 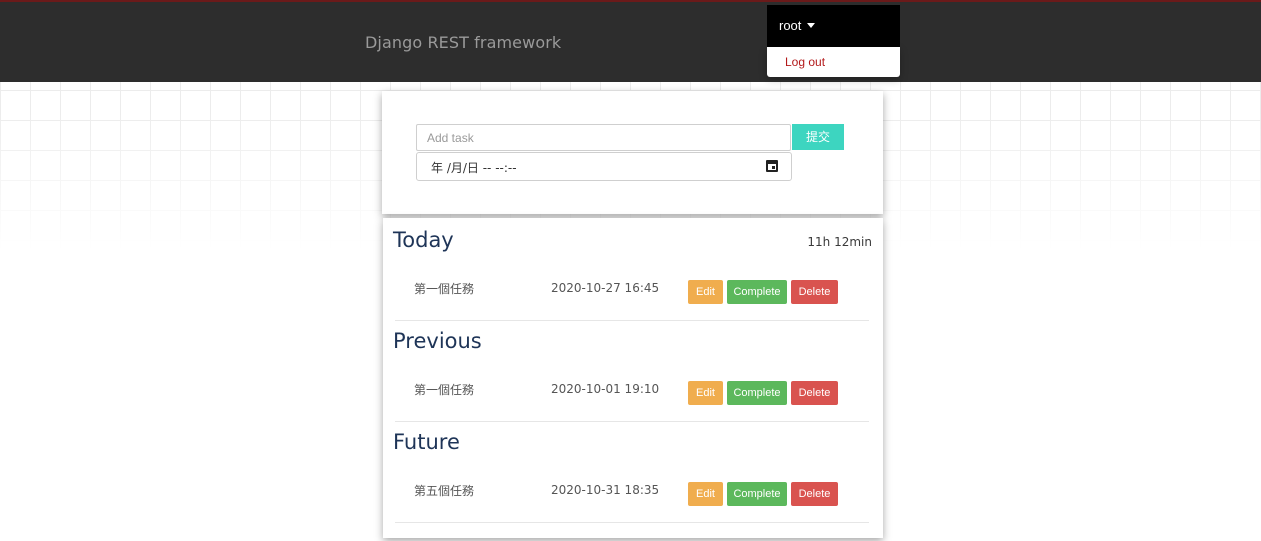 I want to click on section-title-previous: Previous, so click(x=437, y=341).